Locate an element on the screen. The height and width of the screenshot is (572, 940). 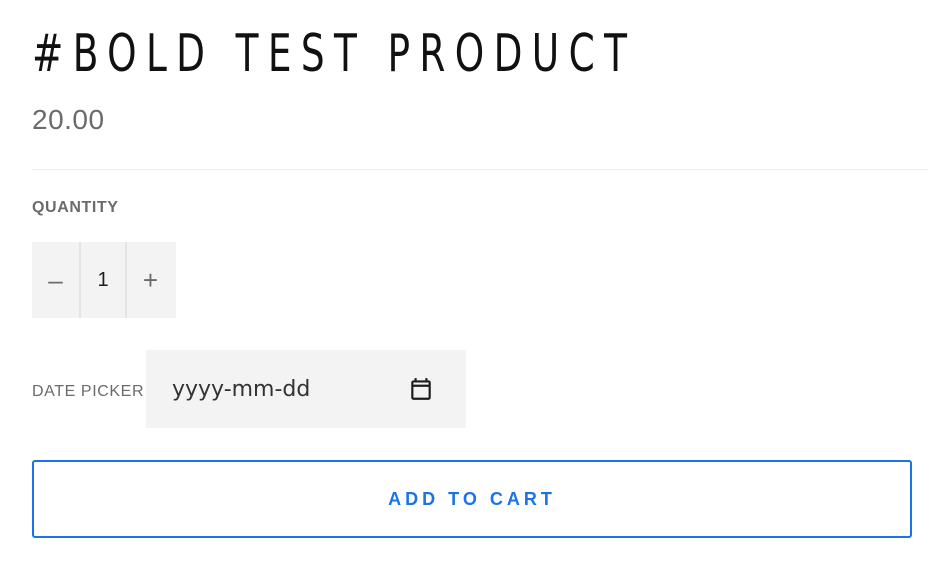
increment-button: + is located at coordinates (150, 280).